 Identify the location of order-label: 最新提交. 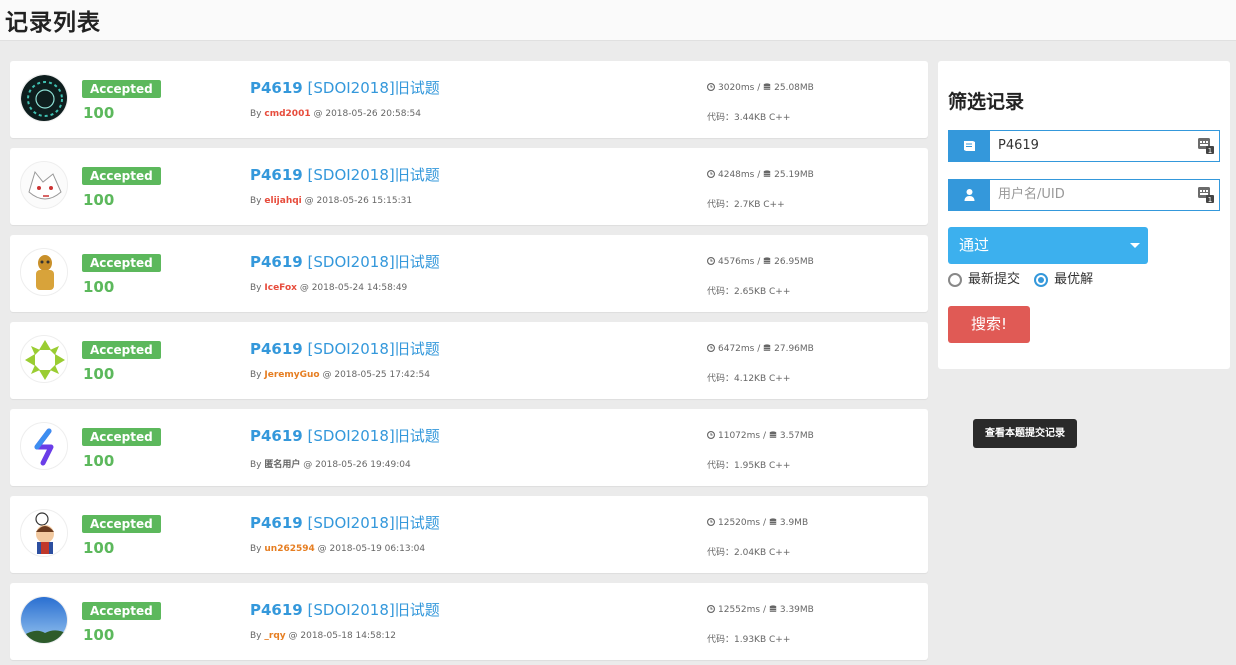
(994, 279).